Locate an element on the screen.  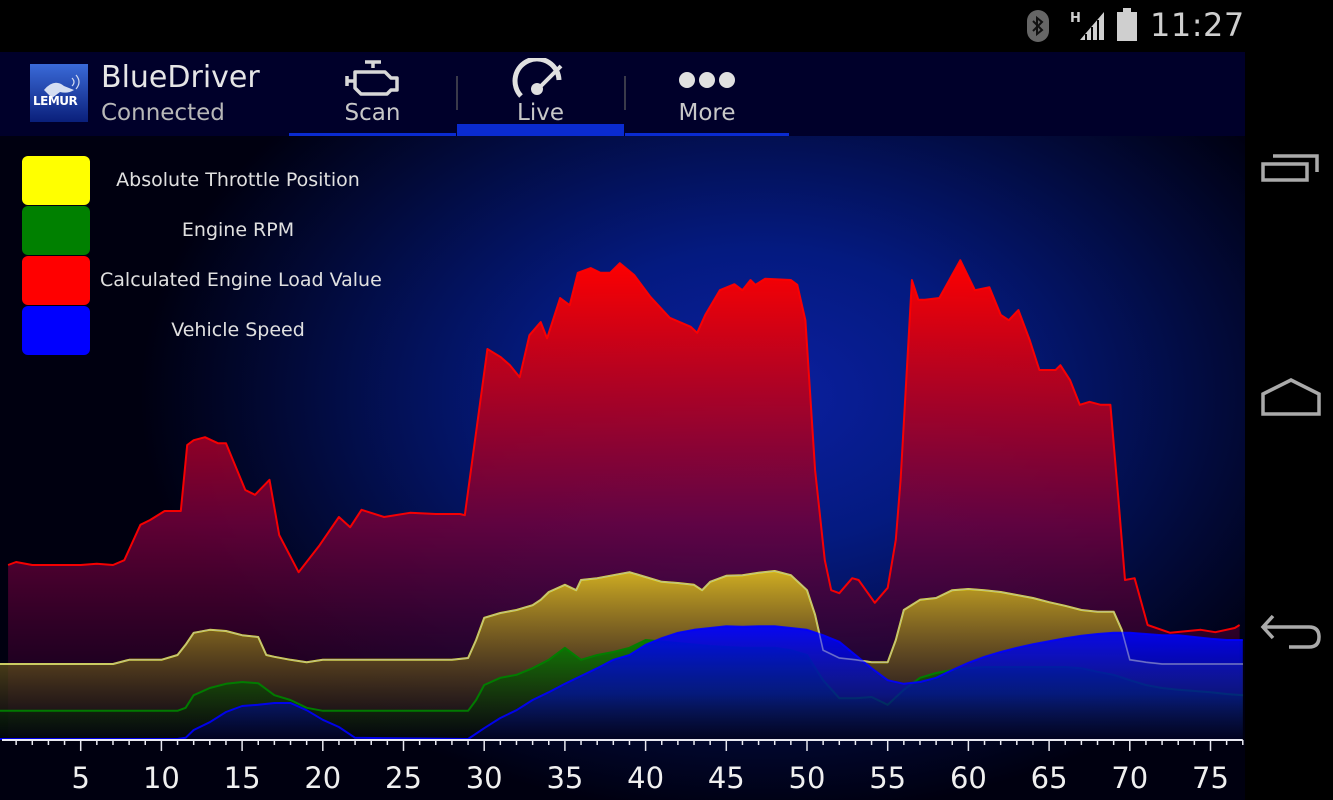
back-icon is located at coordinates (1290, 631).